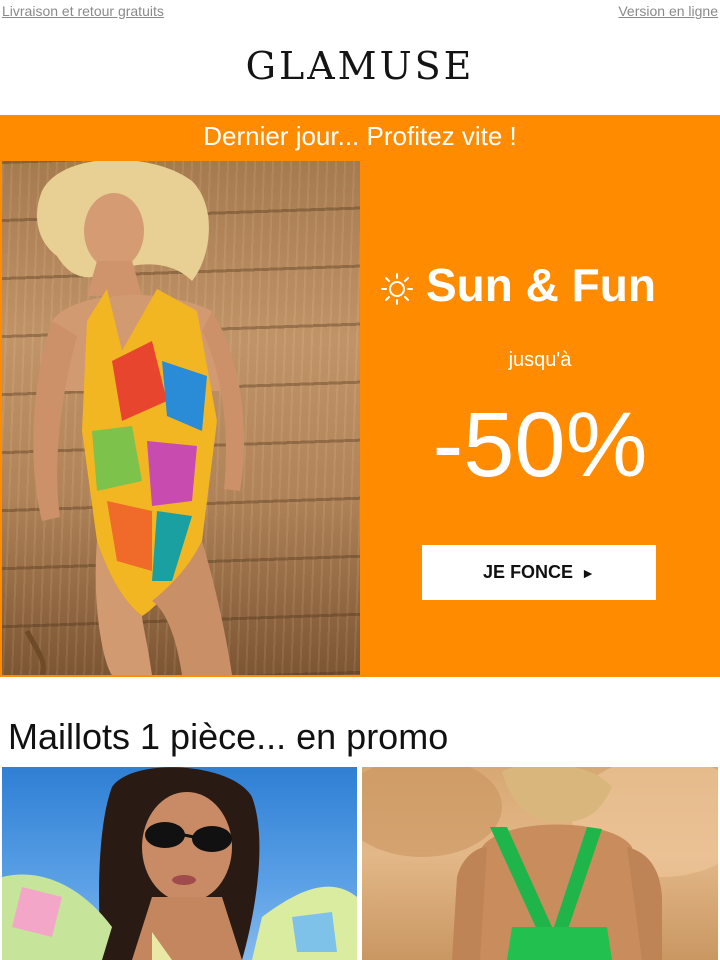 The width and height of the screenshot is (720, 960). Describe the element at coordinates (360, 66) in the screenshot. I see `brand-logo: GLAMUSE` at that location.